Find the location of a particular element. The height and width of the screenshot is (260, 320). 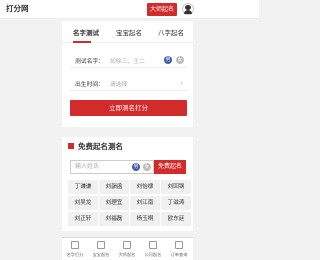

nav-label: 公司起名 is located at coordinates (153, 254).